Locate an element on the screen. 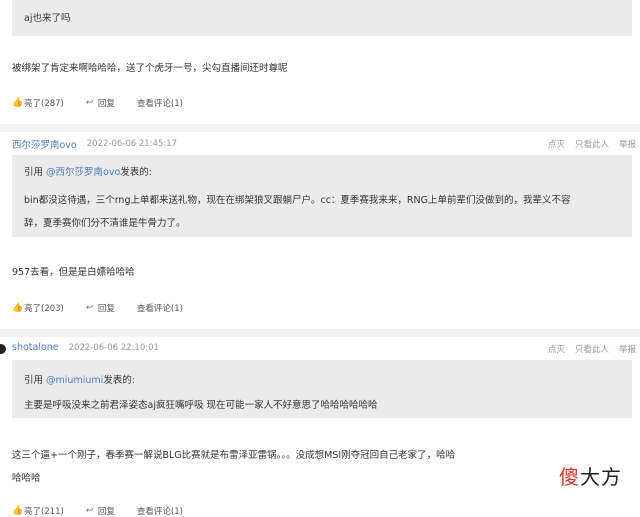 Image resolution: width=640 pixels, height=517 pixels. timestamp: 2022-06-06 21:45:17 is located at coordinates (132, 144).